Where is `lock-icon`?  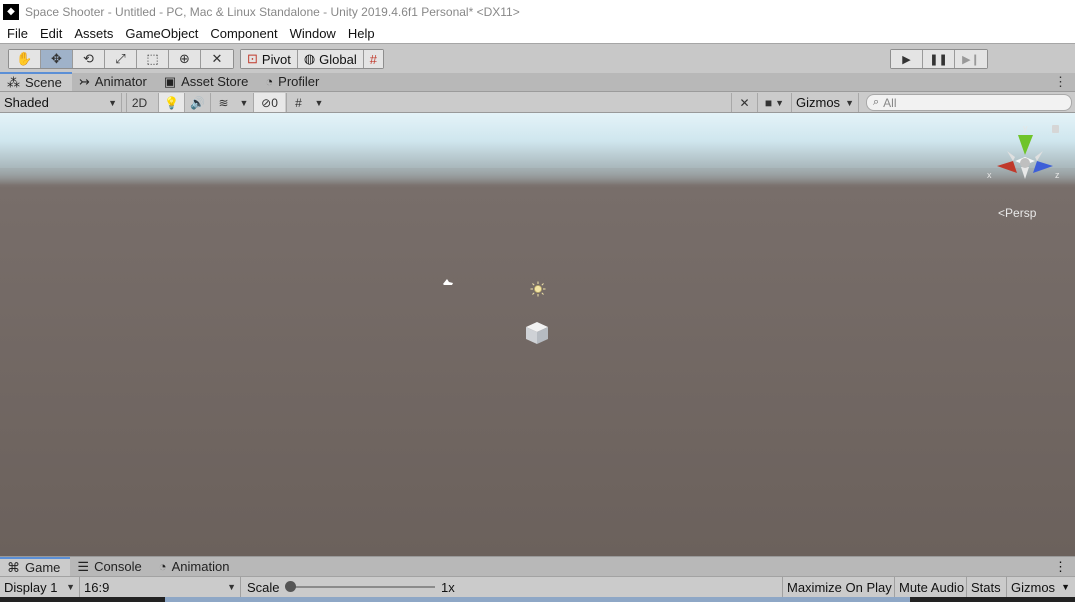 lock-icon is located at coordinates (1055, 129).